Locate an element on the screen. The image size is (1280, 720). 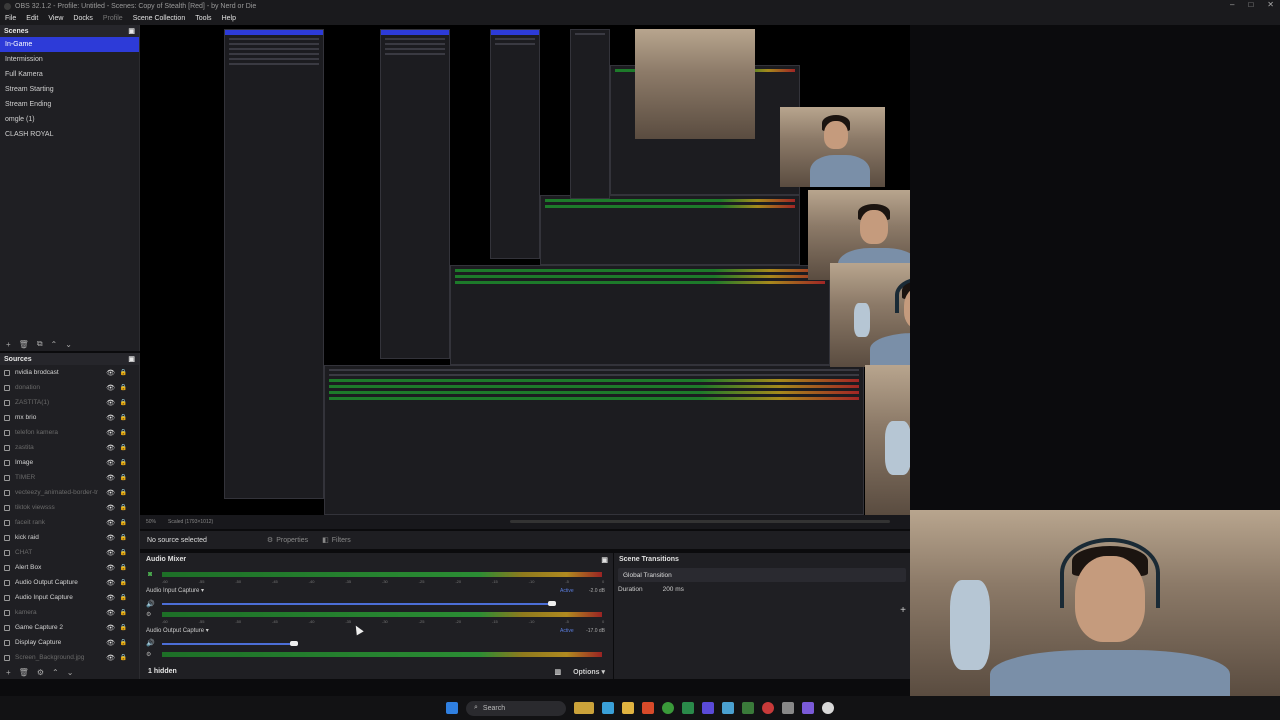
scene-item: In-Game is located at coordinates (69, 44).